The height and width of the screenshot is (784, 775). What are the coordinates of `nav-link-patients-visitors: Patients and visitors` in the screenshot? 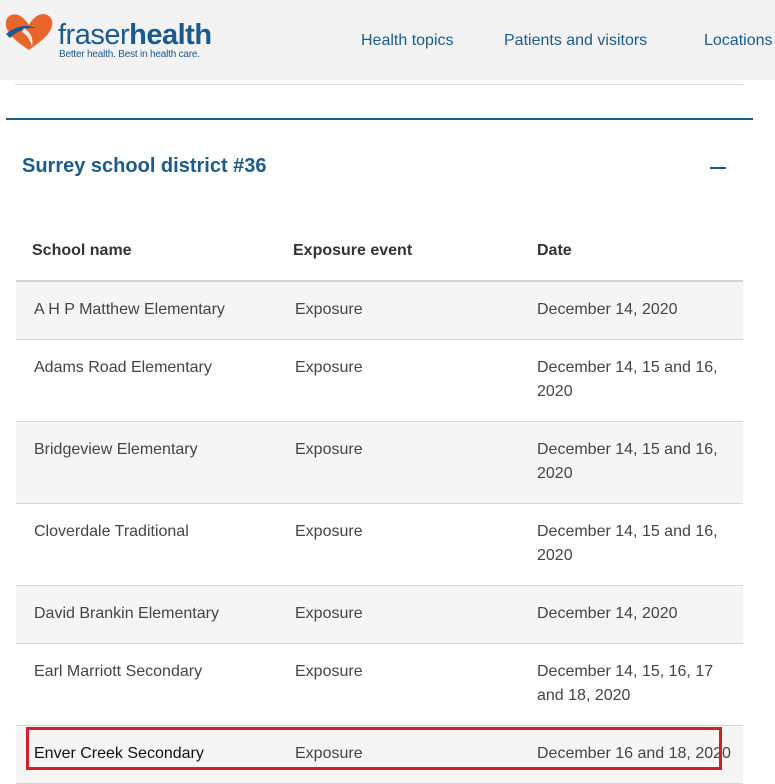 It's located at (575, 41).